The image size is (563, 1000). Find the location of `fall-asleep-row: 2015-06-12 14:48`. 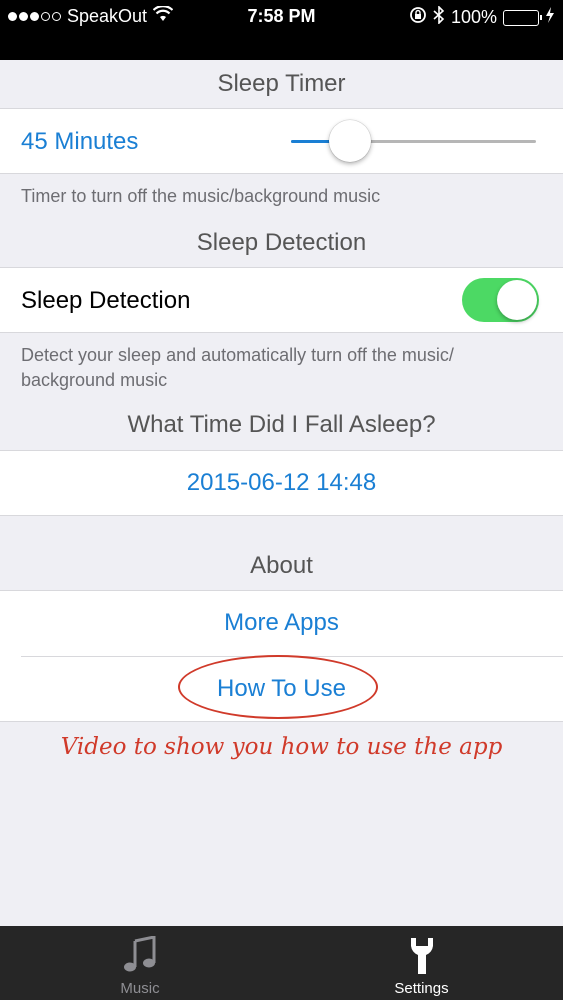

fall-asleep-row: 2015-06-12 14:48 is located at coordinates (281, 483).